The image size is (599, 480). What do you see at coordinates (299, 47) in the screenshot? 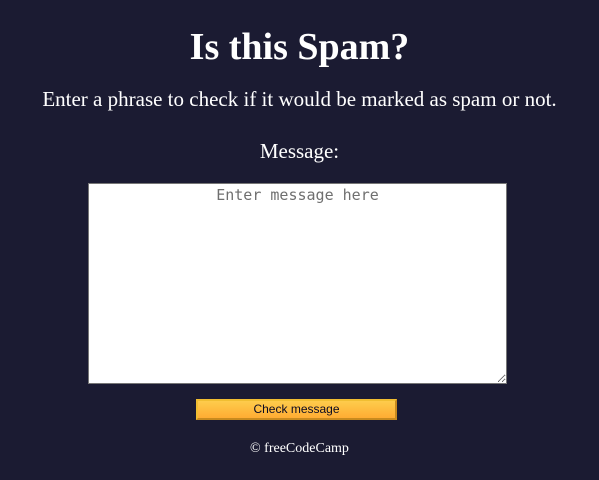
I see `page-title: Is this Spam?` at bounding box center [299, 47].